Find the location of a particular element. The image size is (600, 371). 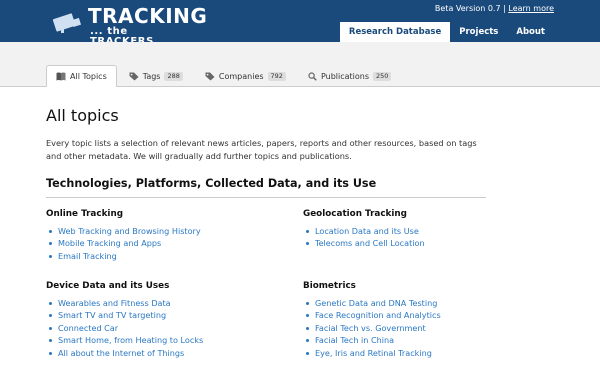

topic-link: Telecoms and Cell Location is located at coordinates (418, 243).